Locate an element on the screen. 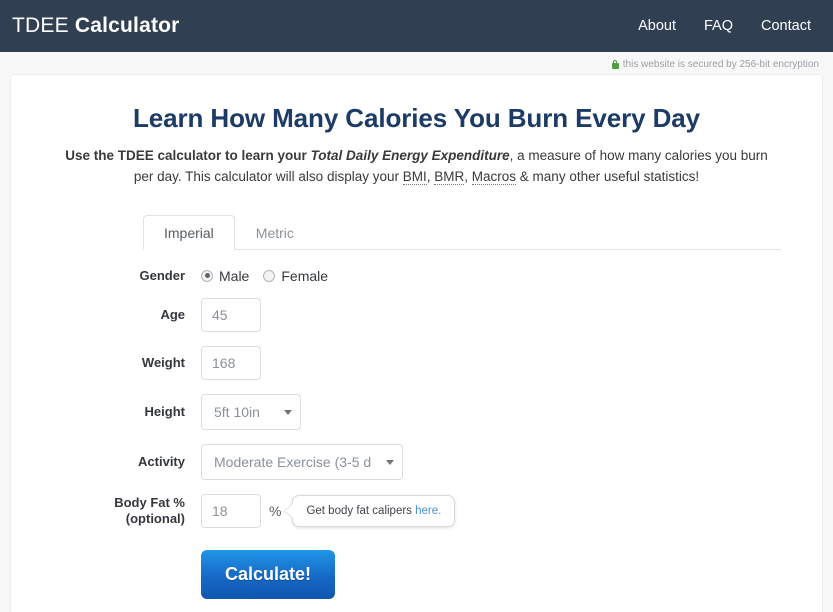  activity-select-value: Moderate Exercise (3-5 d is located at coordinates (302, 462).